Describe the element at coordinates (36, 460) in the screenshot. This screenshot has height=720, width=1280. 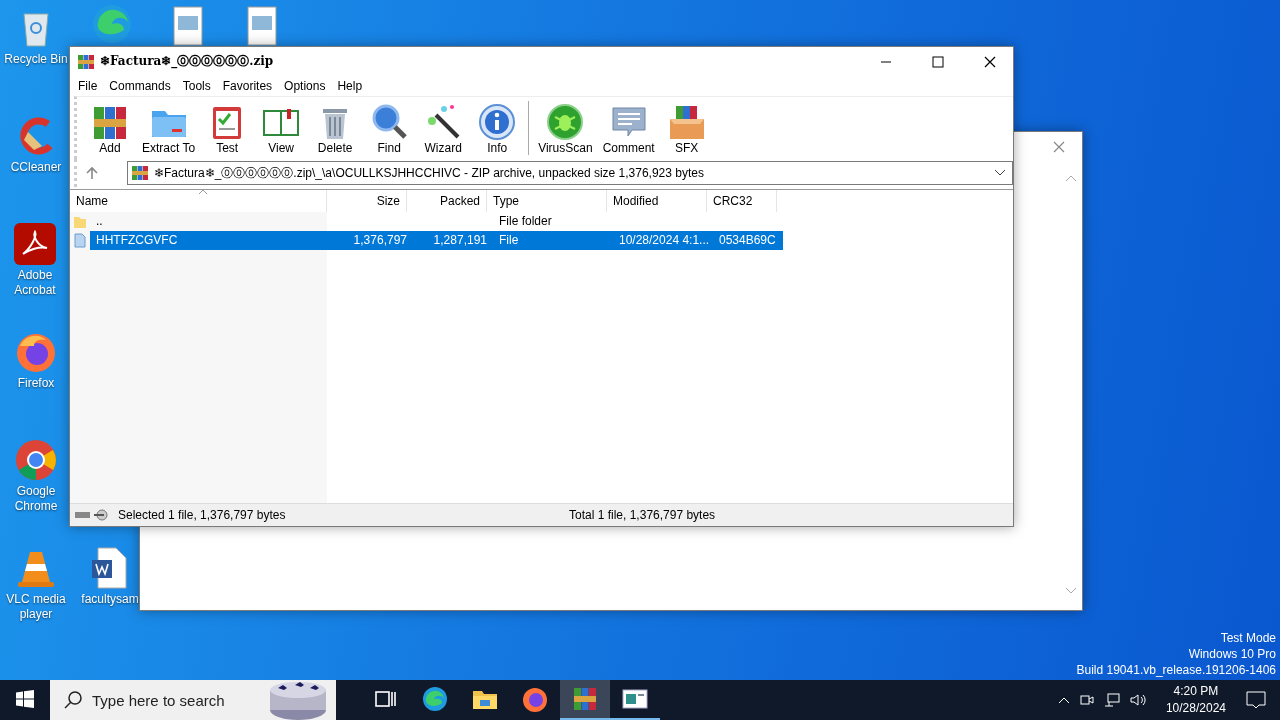
I see `chrome-icon` at that location.